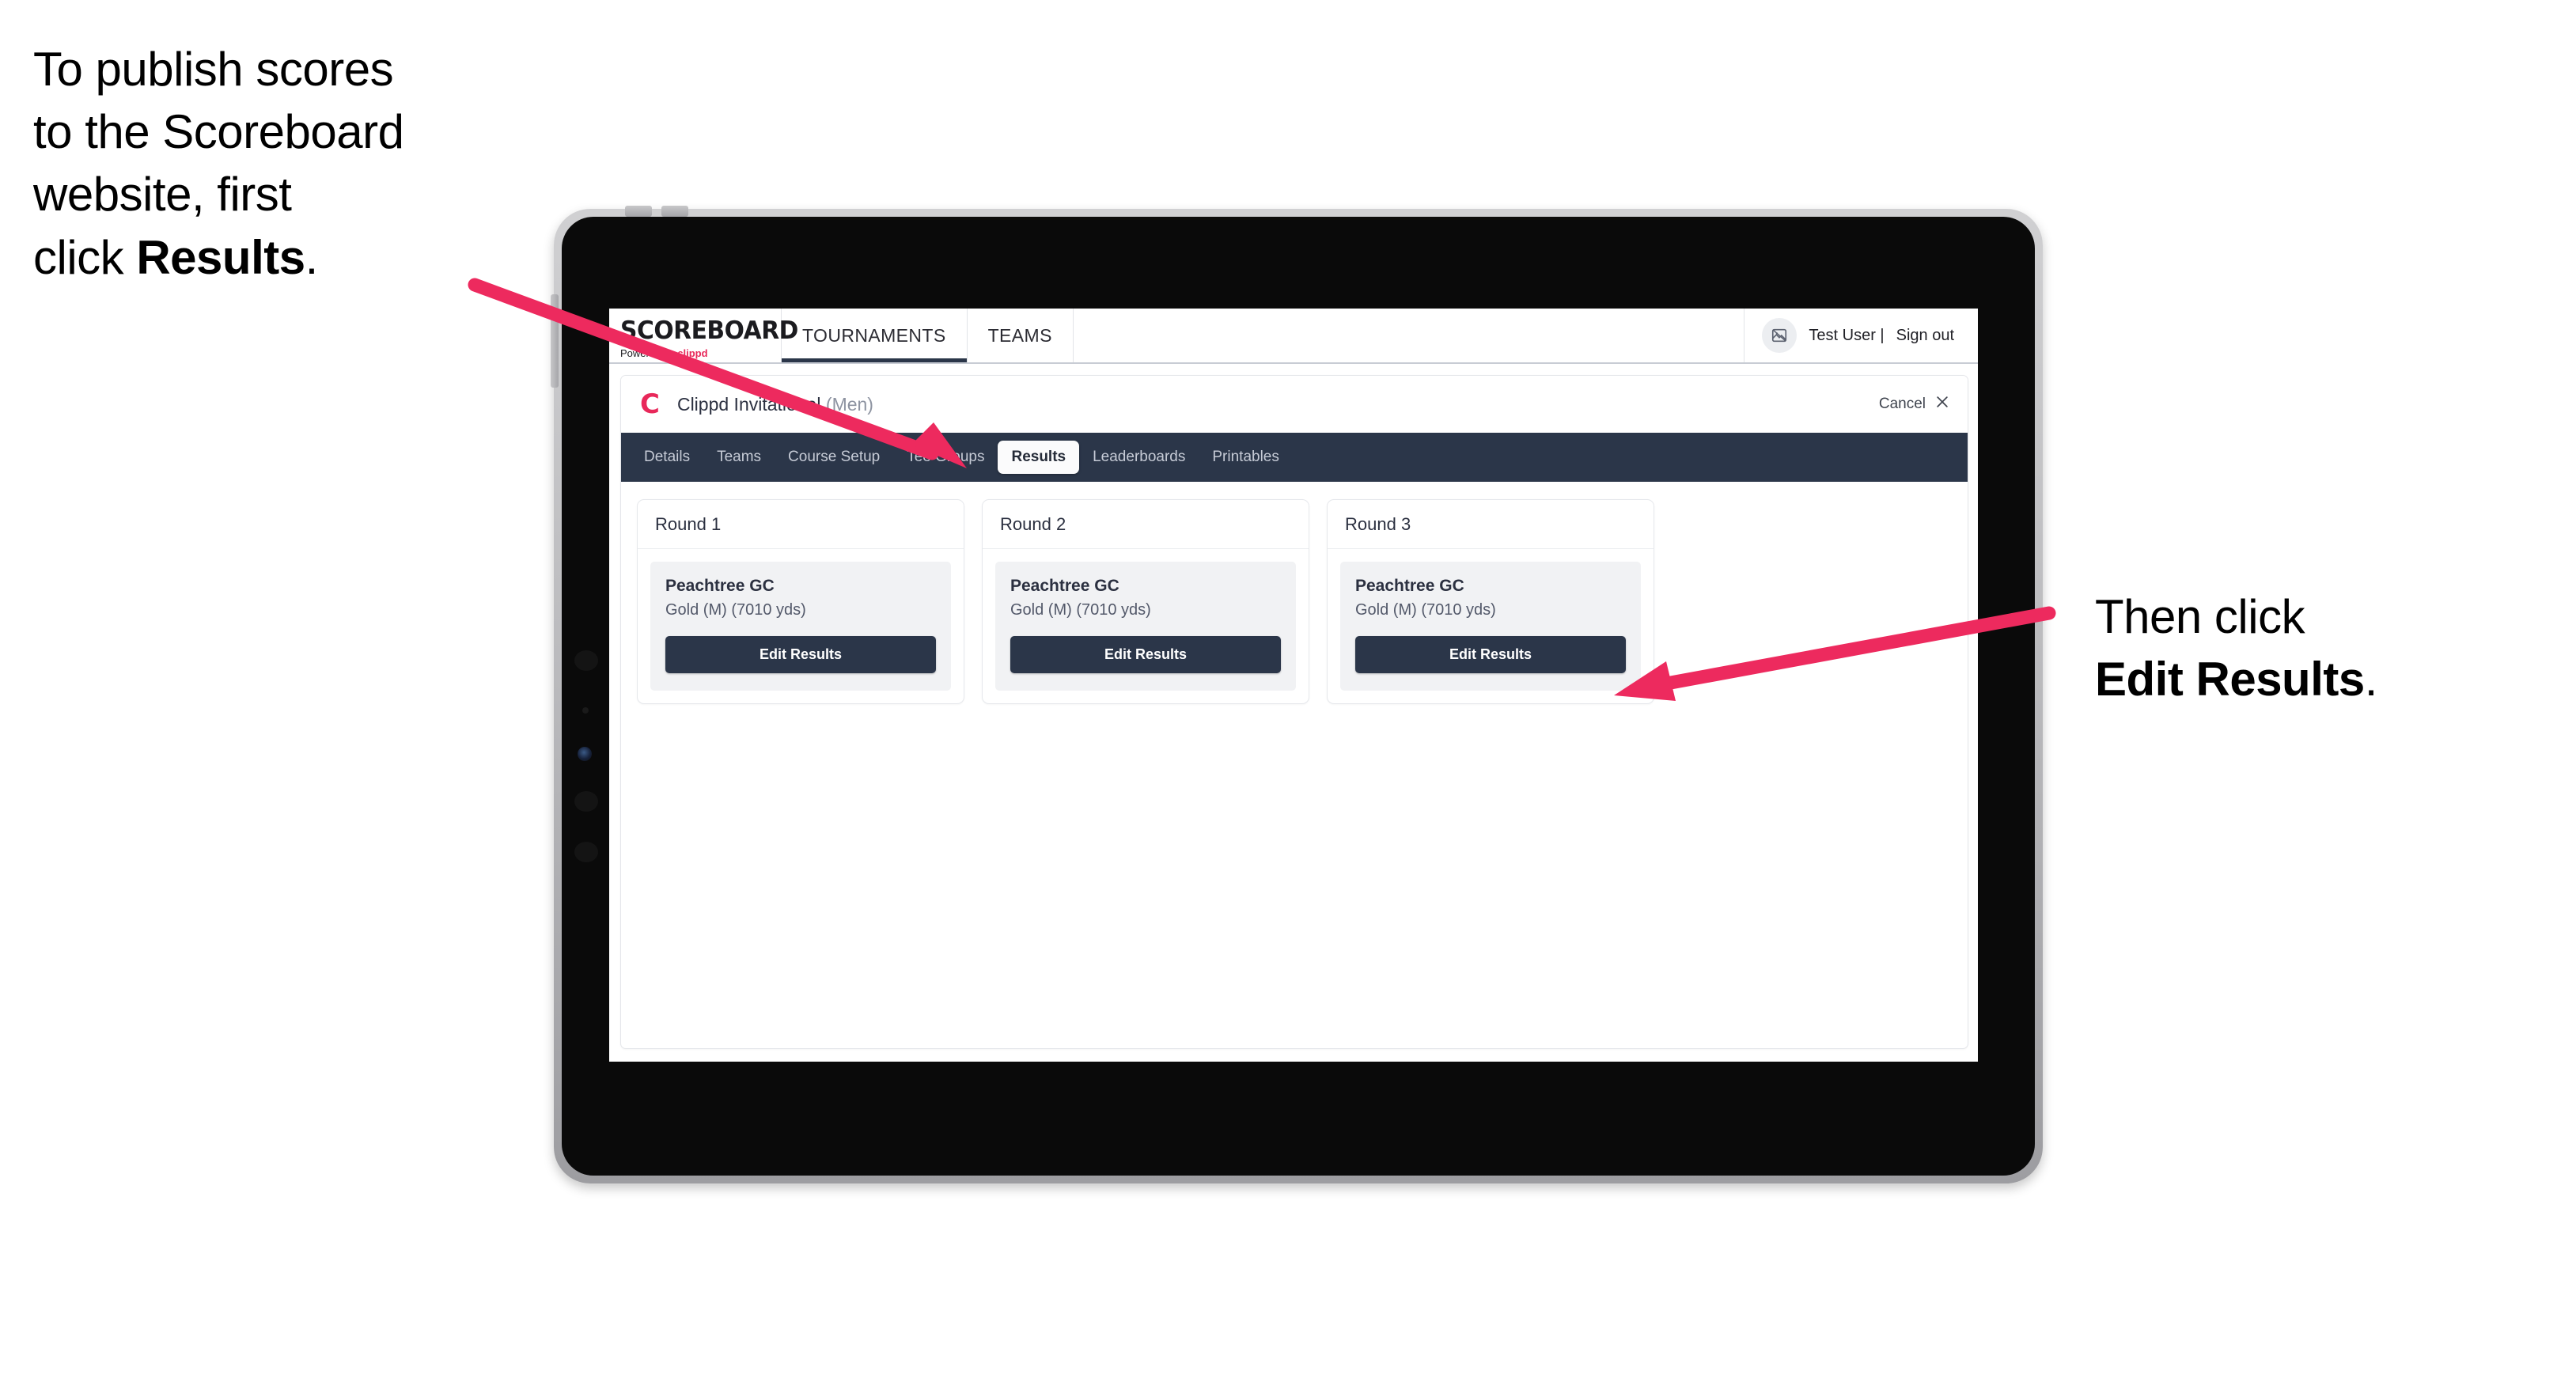 This screenshot has width=2576, height=1386. Describe the element at coordinates (649, 353) in the screenshot. I see `brand-tagline-prefix: Powered by` at that location.